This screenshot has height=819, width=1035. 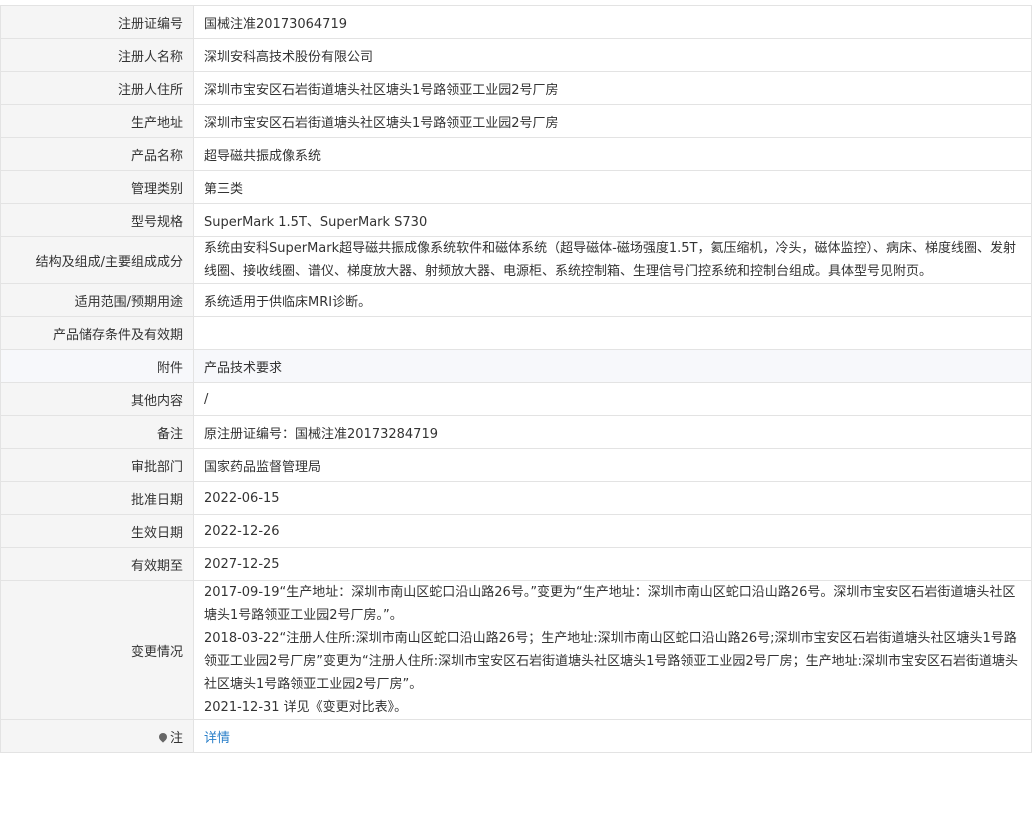 I want to click on field-value: 产品技术要求, so click(x=612, y=366).